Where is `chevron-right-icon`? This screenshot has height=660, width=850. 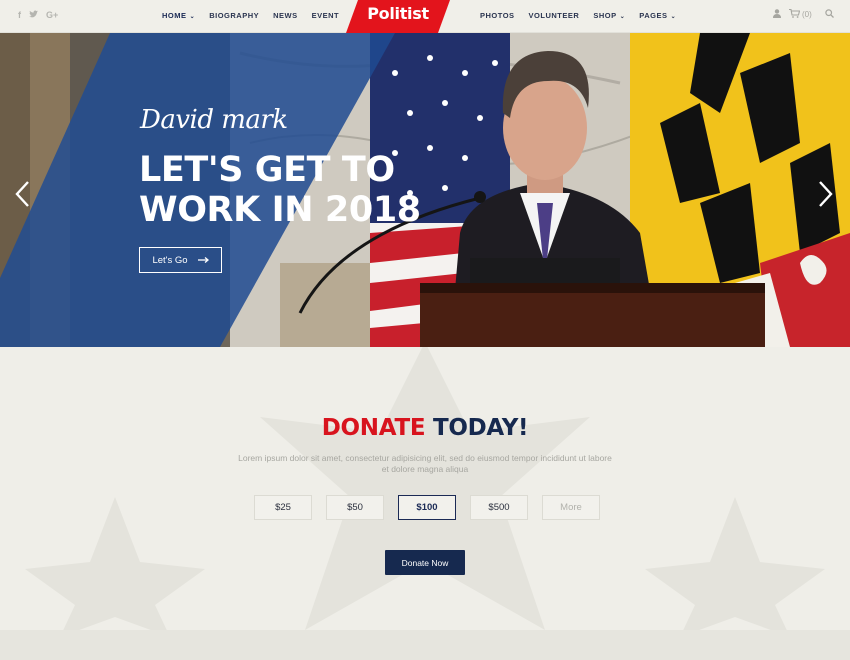
chevron-right-icon is located at coordinates (826, 194).